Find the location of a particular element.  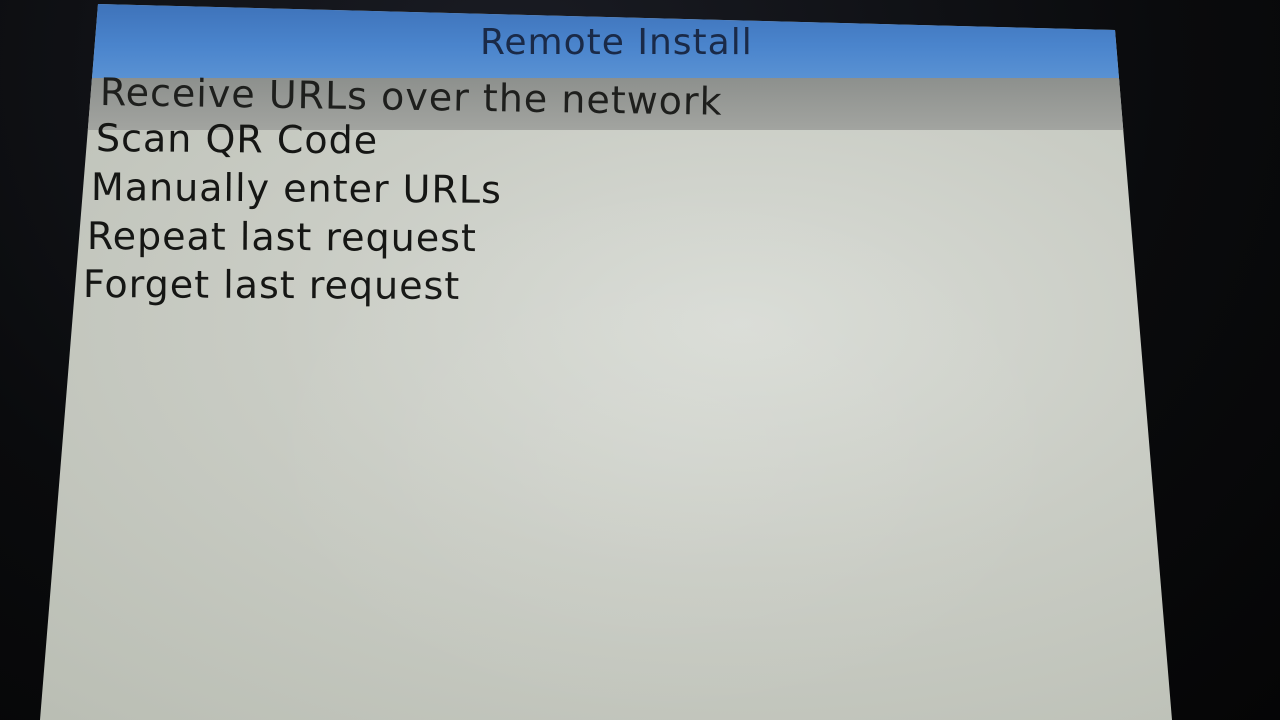

menu-item-scan-qr-code: Scan QR Code is located at coordinates (237, 139).